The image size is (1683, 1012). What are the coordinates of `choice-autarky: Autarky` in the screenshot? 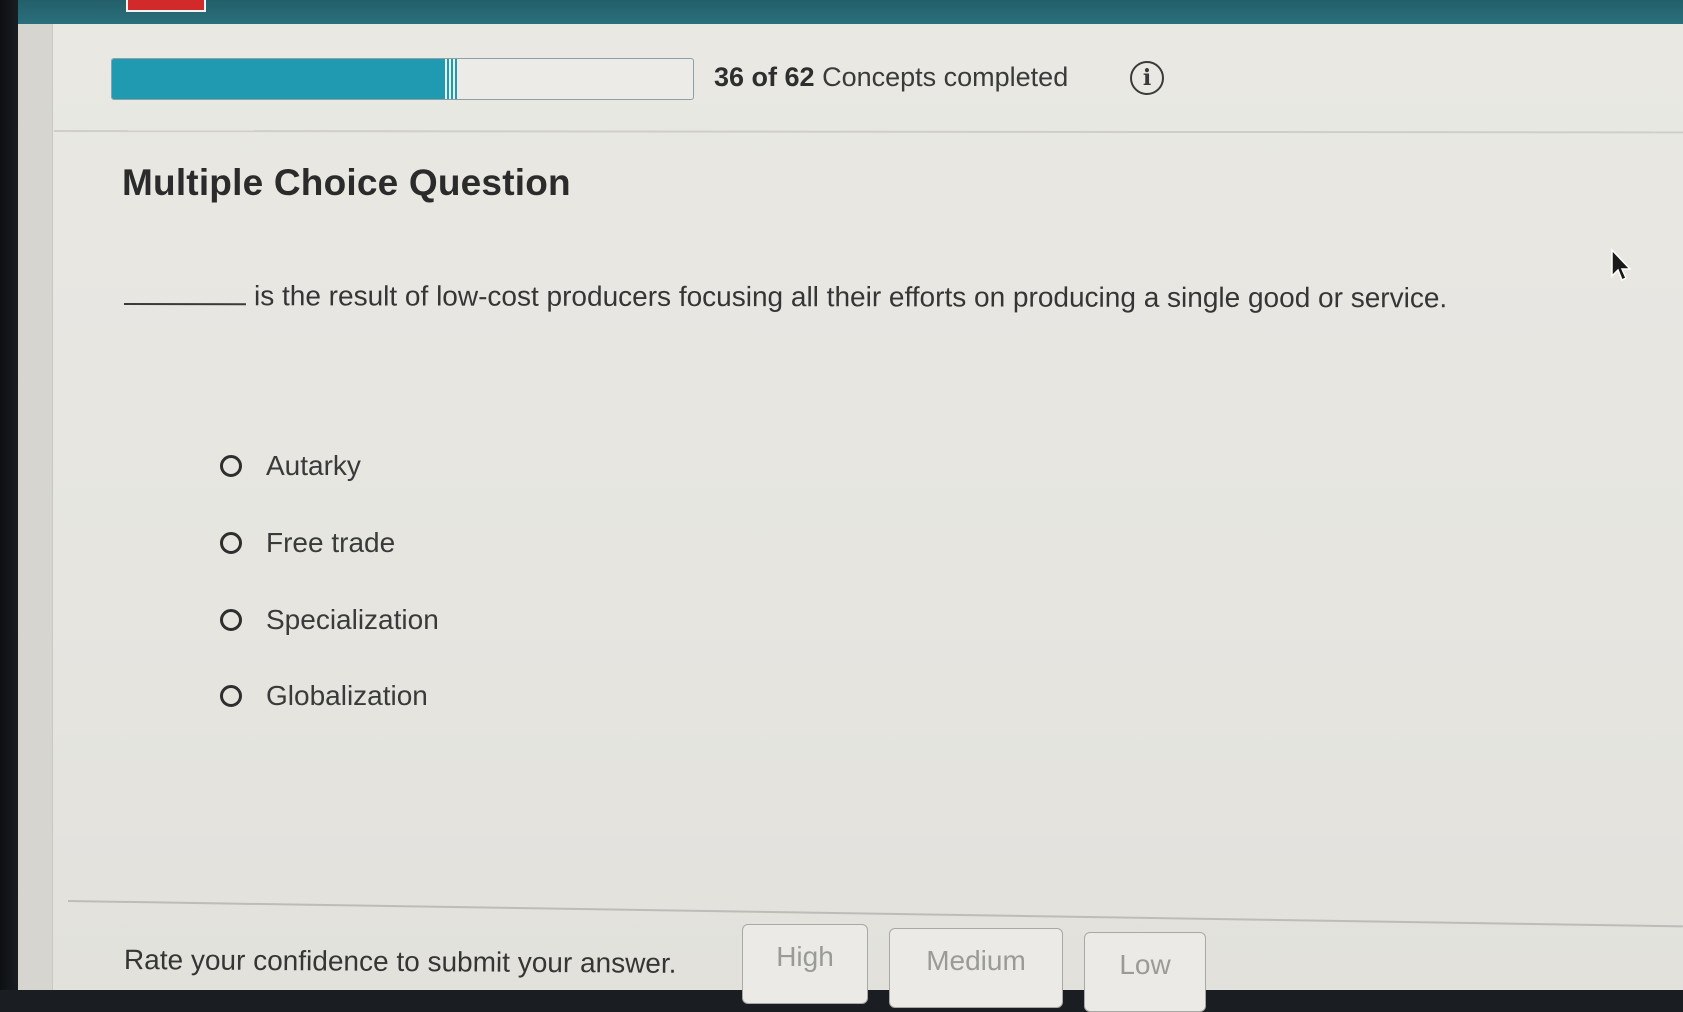 It's located at (290, 466).